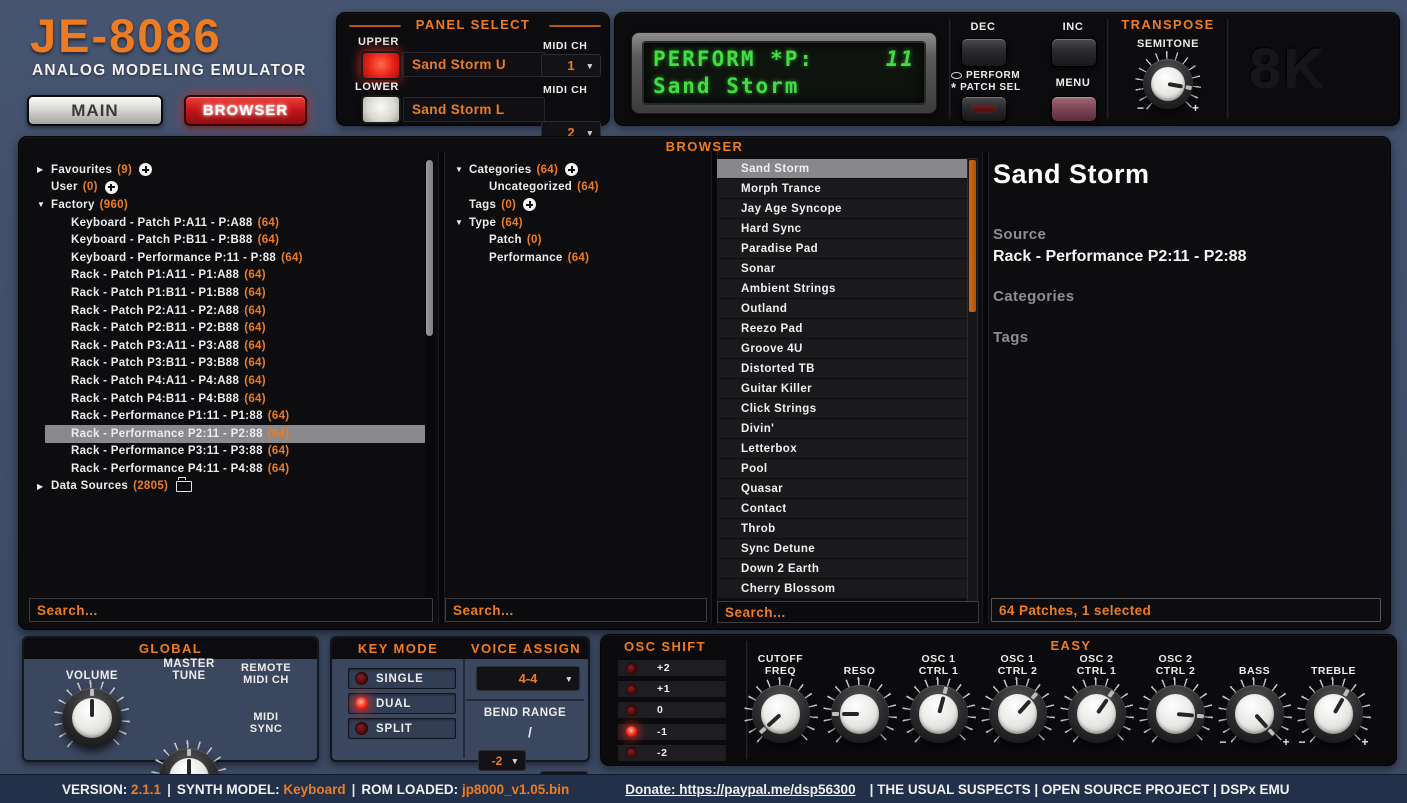 The image size is (1407, 803). What do you see at coordinates (227, 276) in the screenshot?
I see `tree-item: Rack - Patch P1:A11 - P1:A88 (64)` at bounding box center [227, 276].